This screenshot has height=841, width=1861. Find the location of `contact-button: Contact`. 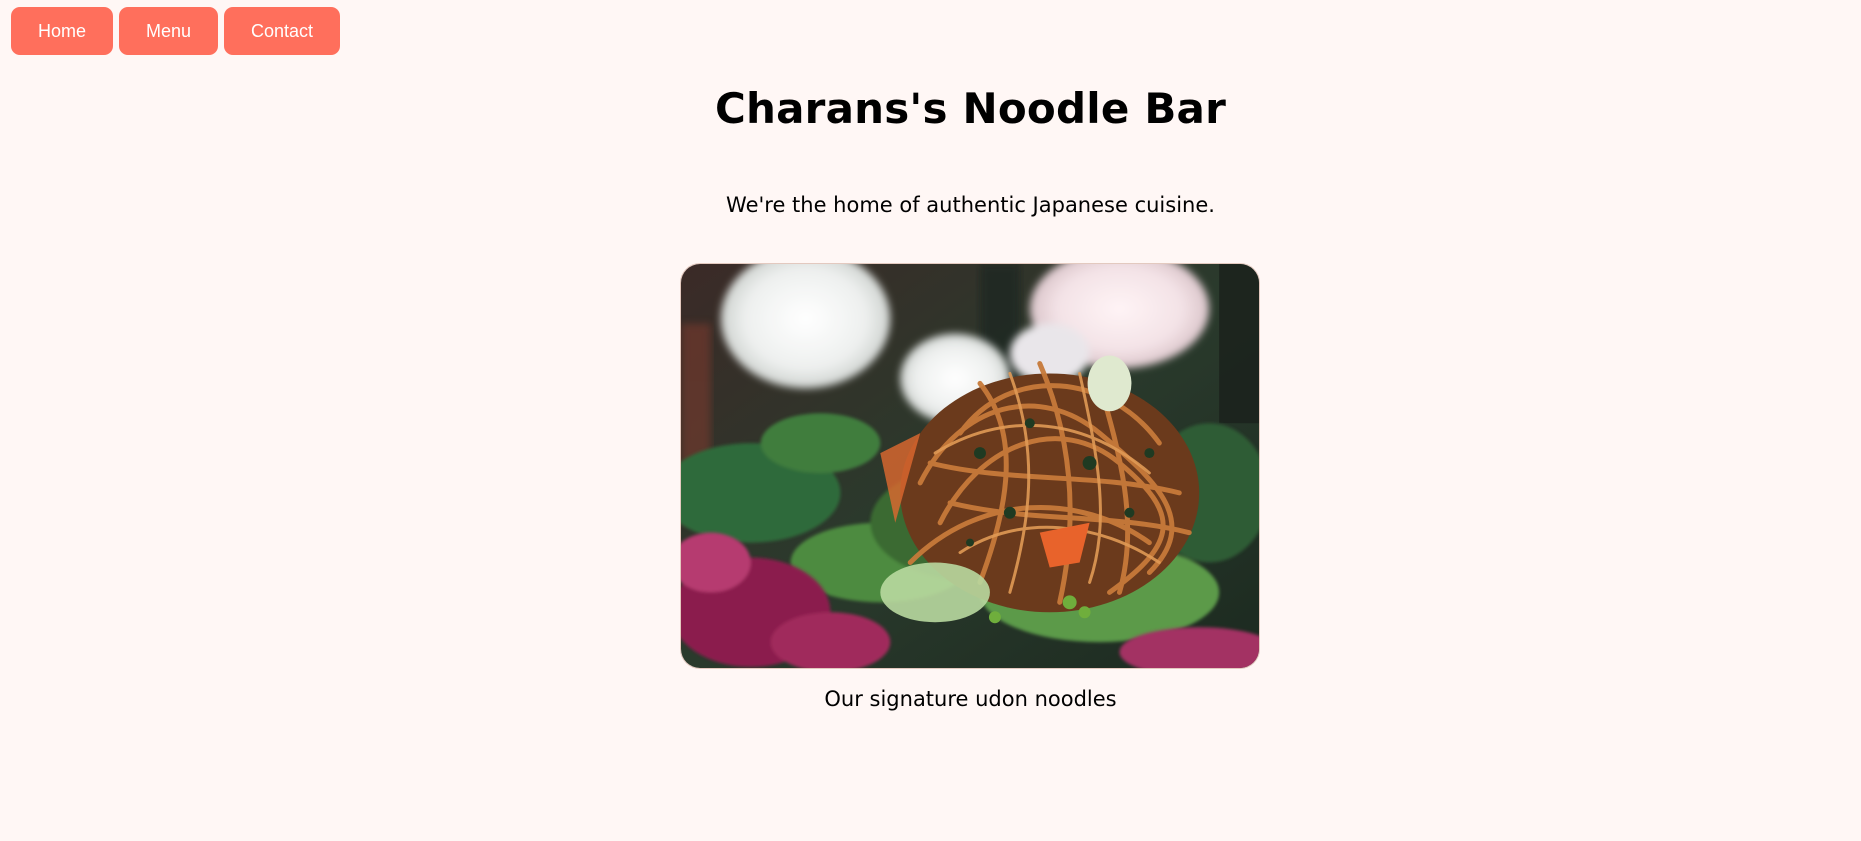

contact-button: Contact is located at coordinates (282, 31).